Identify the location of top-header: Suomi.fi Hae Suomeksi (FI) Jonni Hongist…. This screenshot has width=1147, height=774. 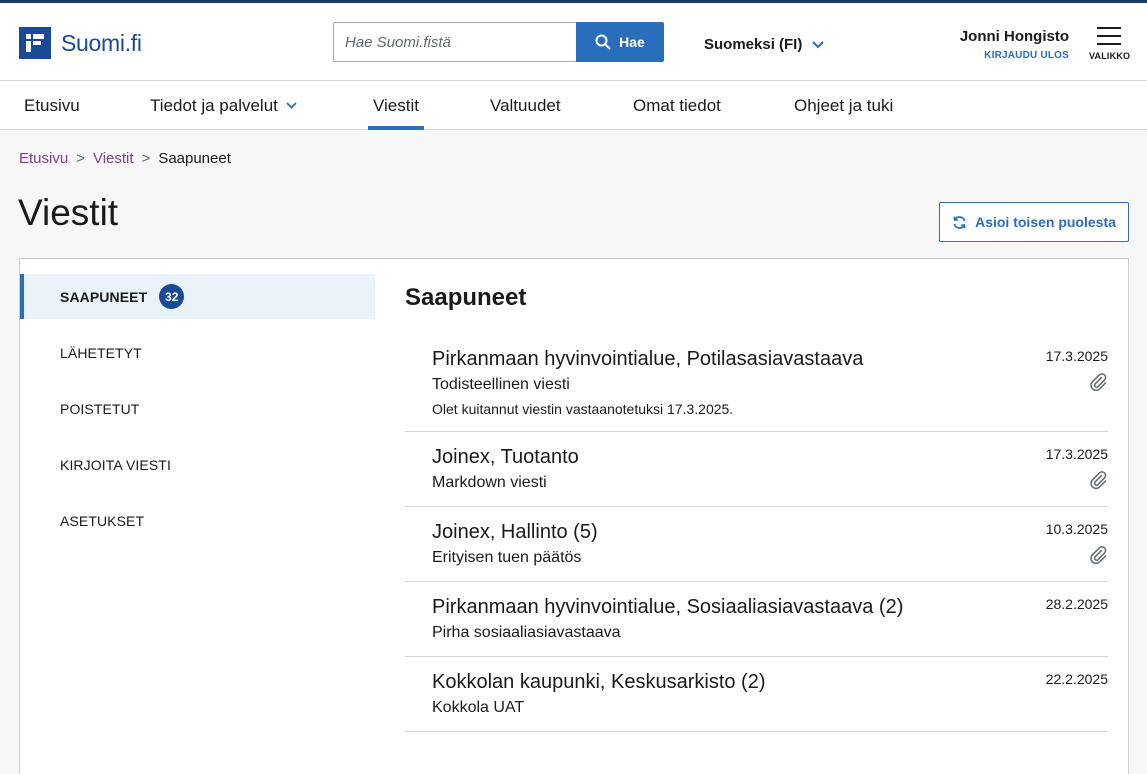
(573, 40).